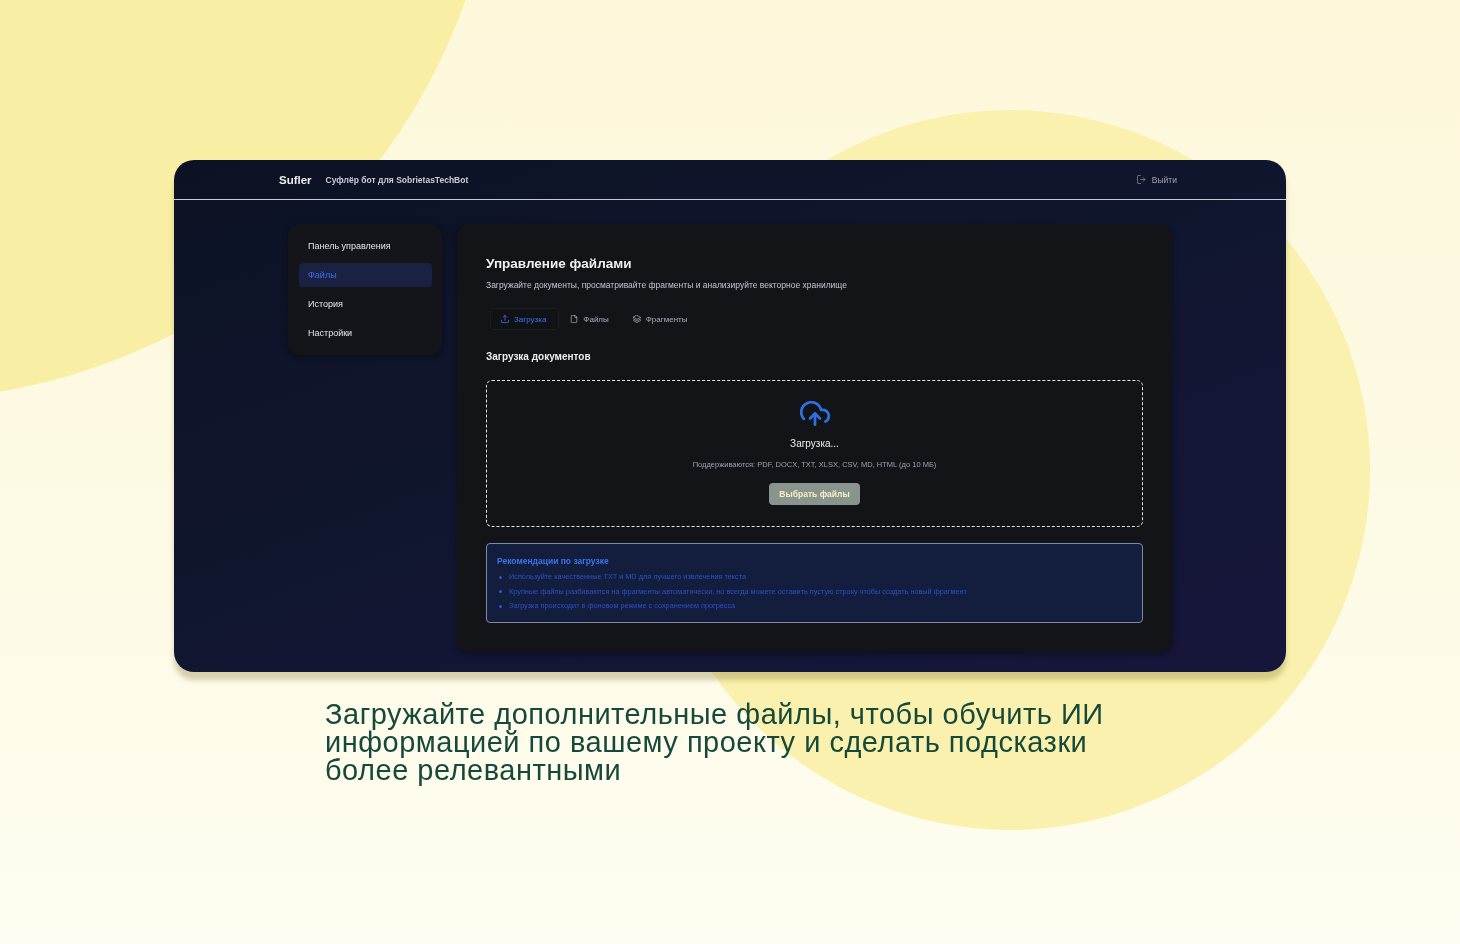 The width and height of the screenshot is (1460, 944). Describe the element at coordinates (525, 319) in the screenshot. I see `tab: Загрузка` at that location.